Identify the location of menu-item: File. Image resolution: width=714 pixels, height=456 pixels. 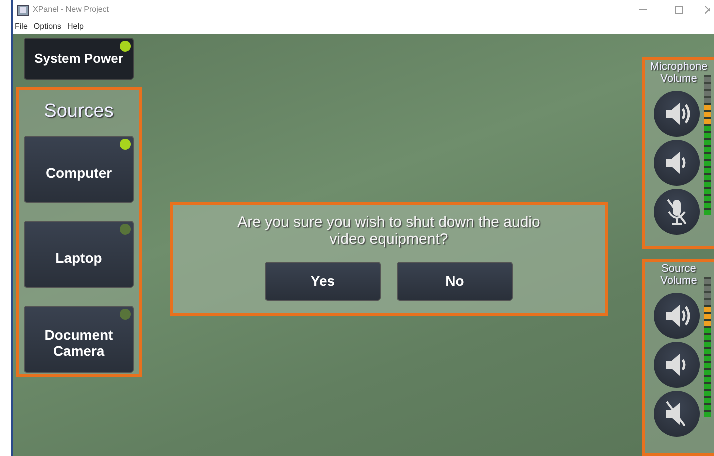
(21, 27).